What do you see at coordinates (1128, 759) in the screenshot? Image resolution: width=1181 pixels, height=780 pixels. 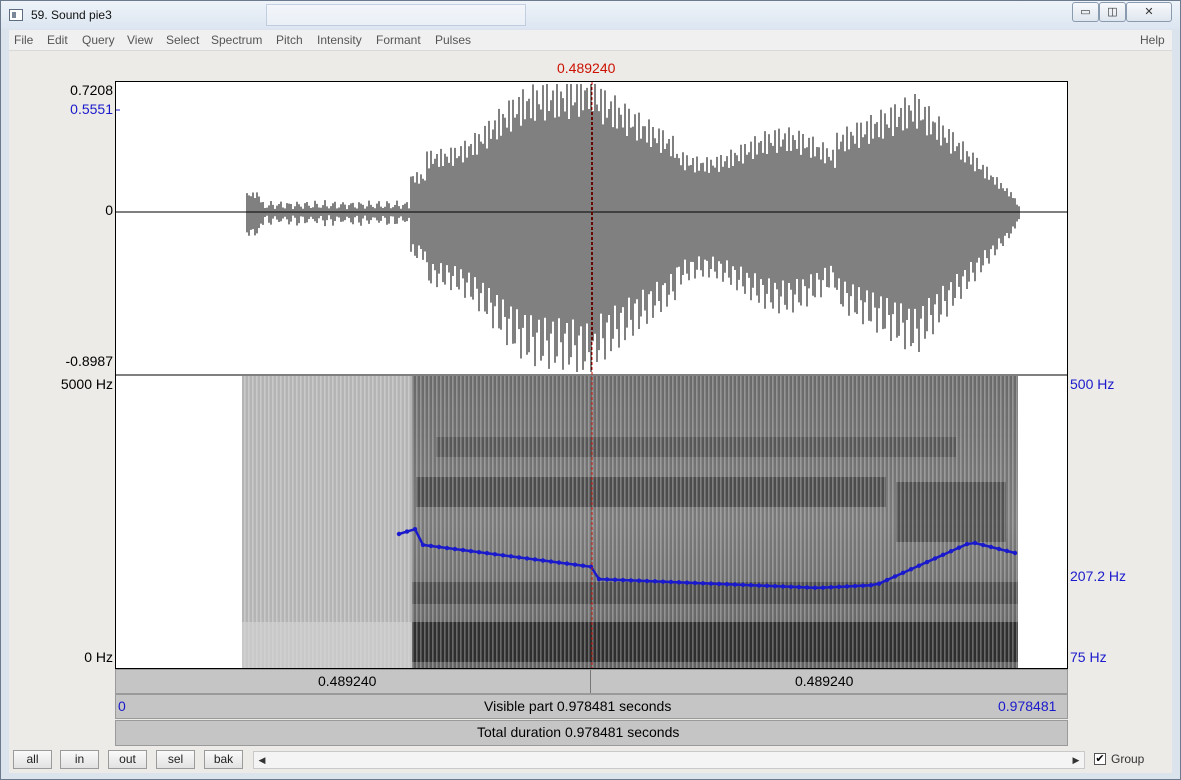 I see `group-label: Group` at bounding box center [1128, 759].